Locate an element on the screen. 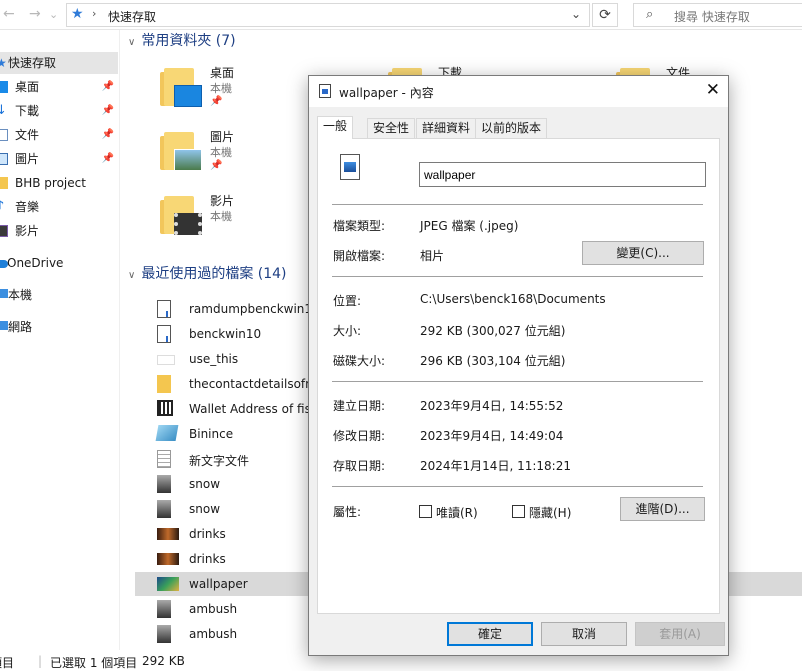 This screenshot has height=671, width=802. back-arrow-icon: ← is located at coordinates (9, 14).